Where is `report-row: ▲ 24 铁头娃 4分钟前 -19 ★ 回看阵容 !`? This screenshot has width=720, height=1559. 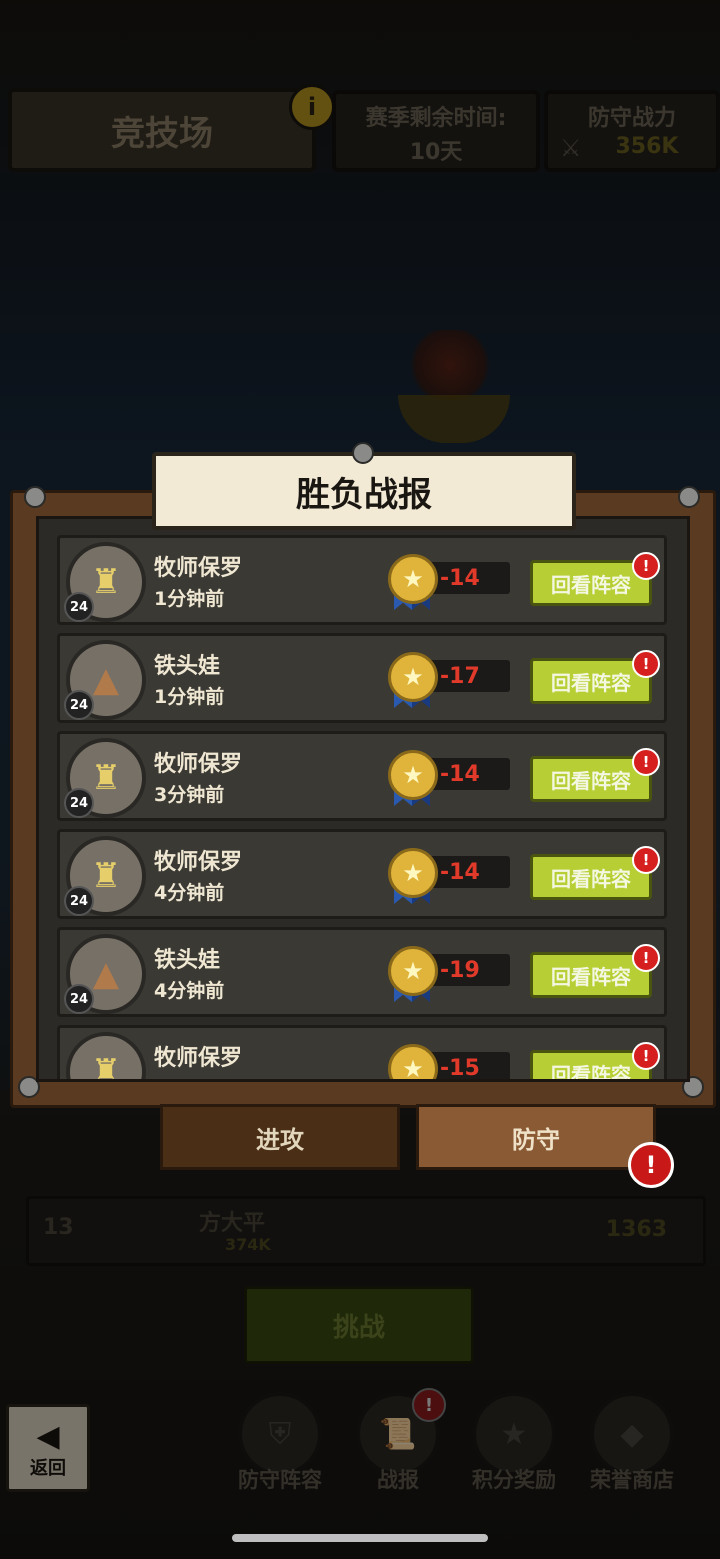
report-row: ▲ 24 铁头娃 4分钟前 -19 ★ 回看阵容 ! is located at coordinates (362, 972).